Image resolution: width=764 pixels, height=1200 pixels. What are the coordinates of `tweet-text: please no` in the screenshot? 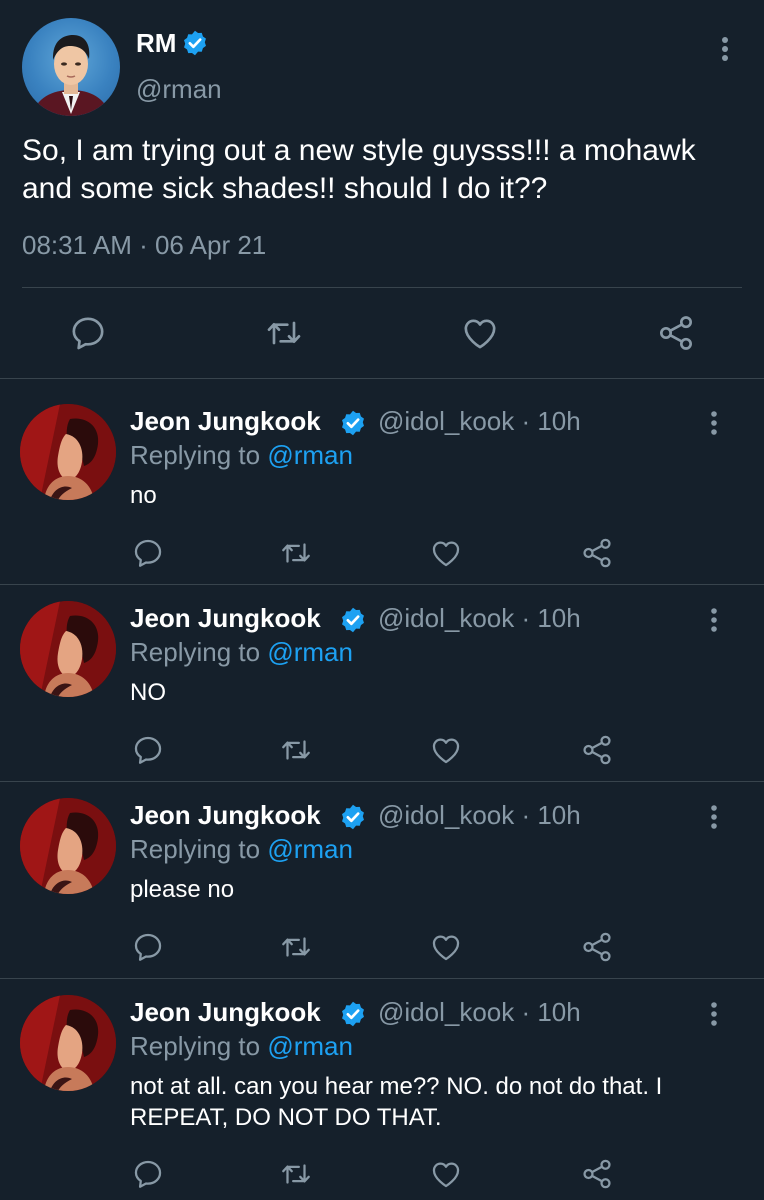 It's located at (182, 889).